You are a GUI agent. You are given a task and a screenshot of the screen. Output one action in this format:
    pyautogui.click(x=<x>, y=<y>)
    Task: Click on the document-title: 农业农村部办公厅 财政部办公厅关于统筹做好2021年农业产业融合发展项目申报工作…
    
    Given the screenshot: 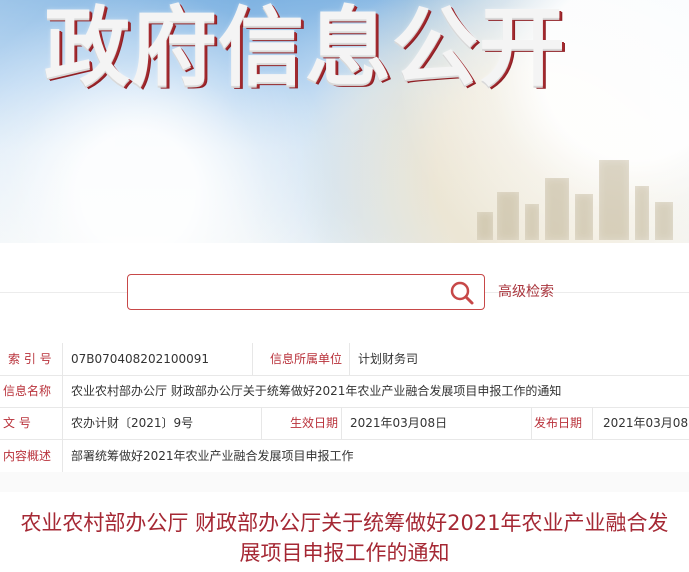 What is the action you would take?
    pyautogui.click(x=344, y=538)
    